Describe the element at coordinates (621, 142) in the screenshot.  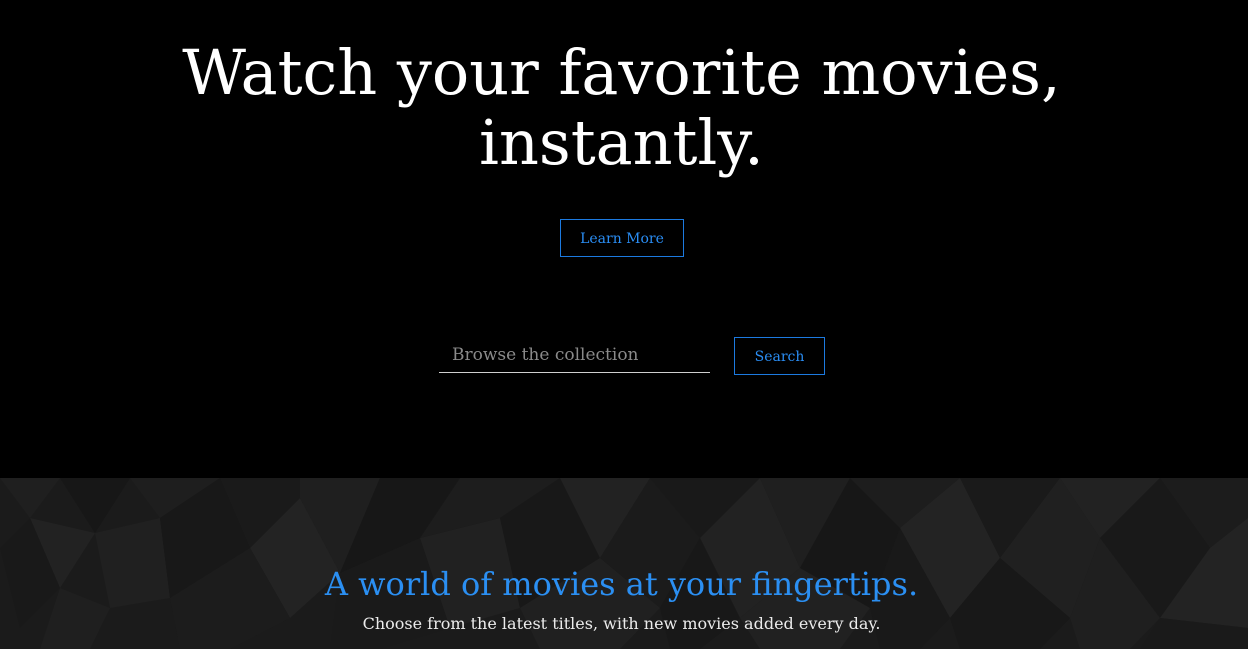
I see `hero-title-line2: instantly.` at that location.